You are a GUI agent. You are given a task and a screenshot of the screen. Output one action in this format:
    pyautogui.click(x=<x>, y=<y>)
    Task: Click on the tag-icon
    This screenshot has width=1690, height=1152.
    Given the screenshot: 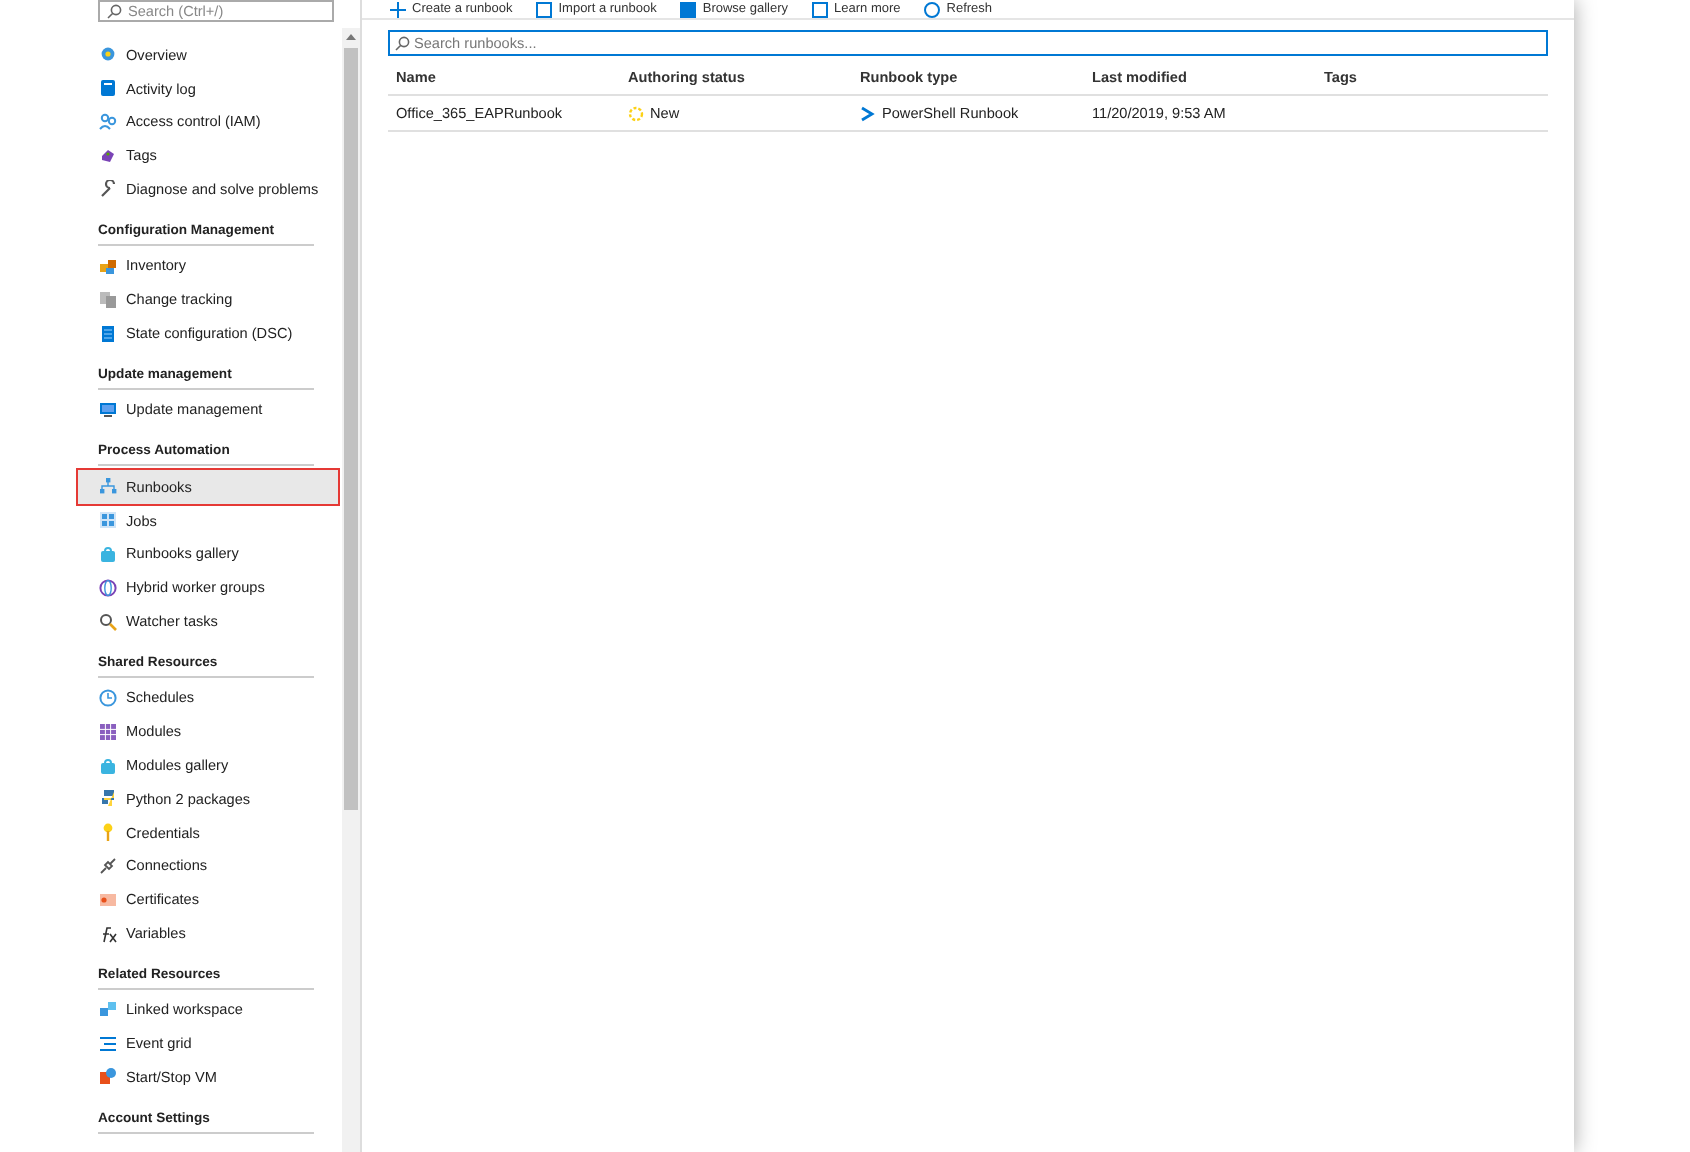 What is the action you would take?
    pyautogui.click(x=108, y=155)
    